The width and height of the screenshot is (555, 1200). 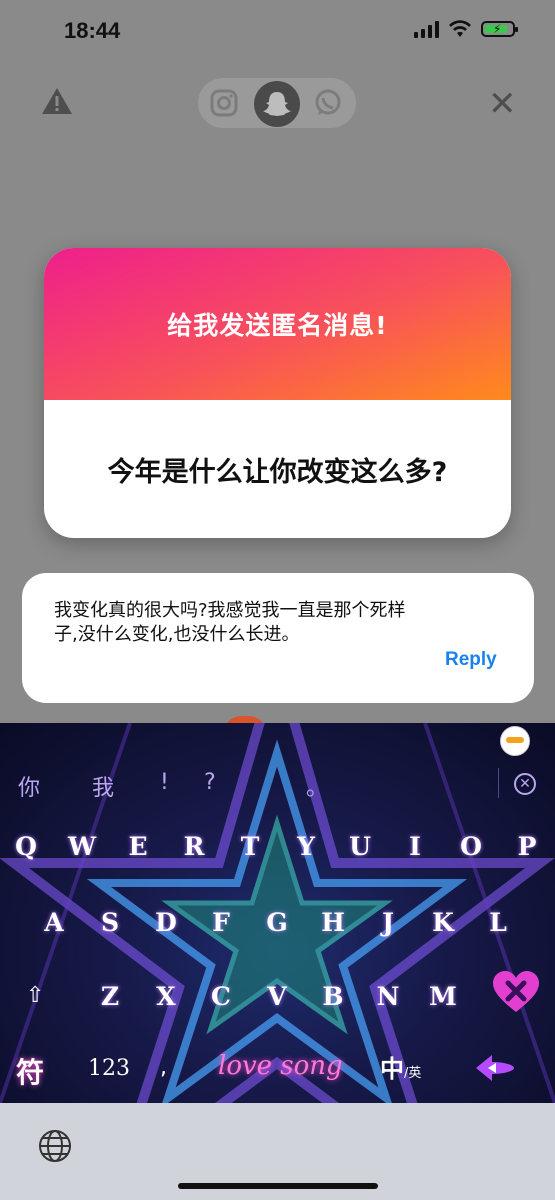 What do you see at coordinates (103, 786) in the screenshot?
I see `candidate-word: 我` at bounding box center [103, 786].